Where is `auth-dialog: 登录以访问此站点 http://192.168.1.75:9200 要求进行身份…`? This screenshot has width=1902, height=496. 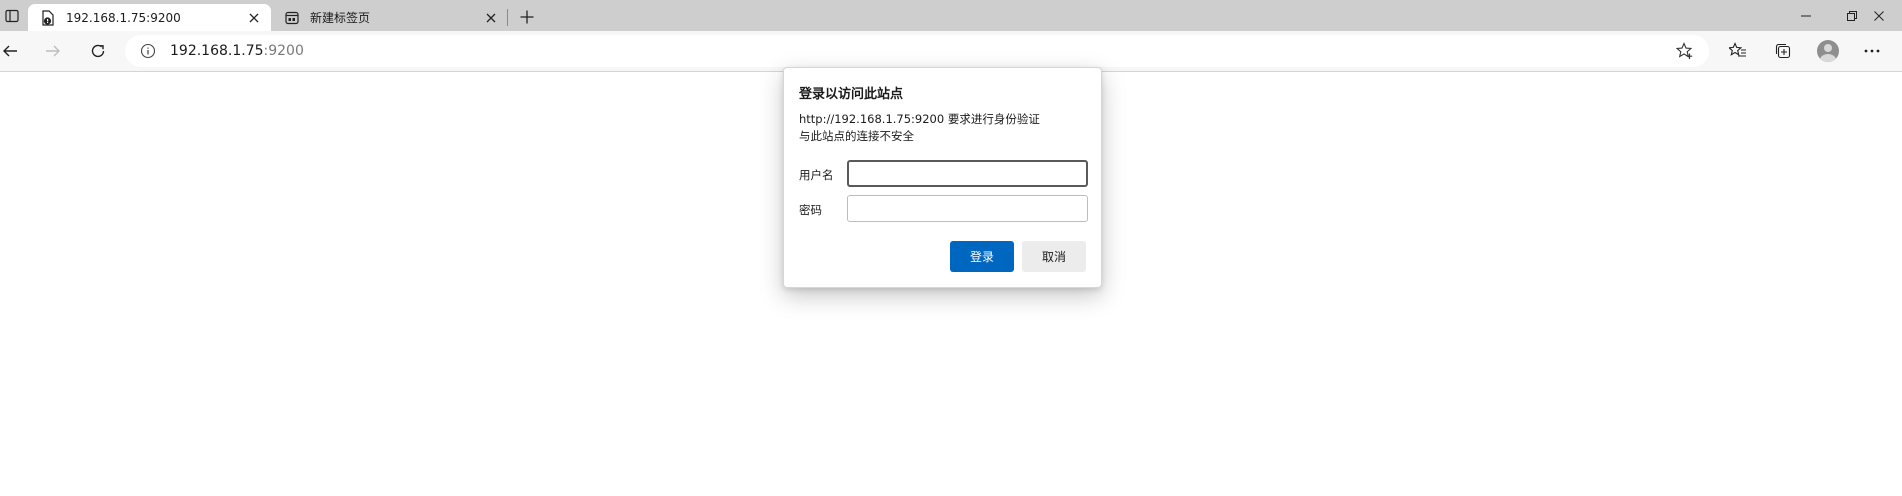 auth-dialog: 登录以访问此站点 http://192.168.1.75:9200 要求进行身份… is located at coordinates (942, 177).